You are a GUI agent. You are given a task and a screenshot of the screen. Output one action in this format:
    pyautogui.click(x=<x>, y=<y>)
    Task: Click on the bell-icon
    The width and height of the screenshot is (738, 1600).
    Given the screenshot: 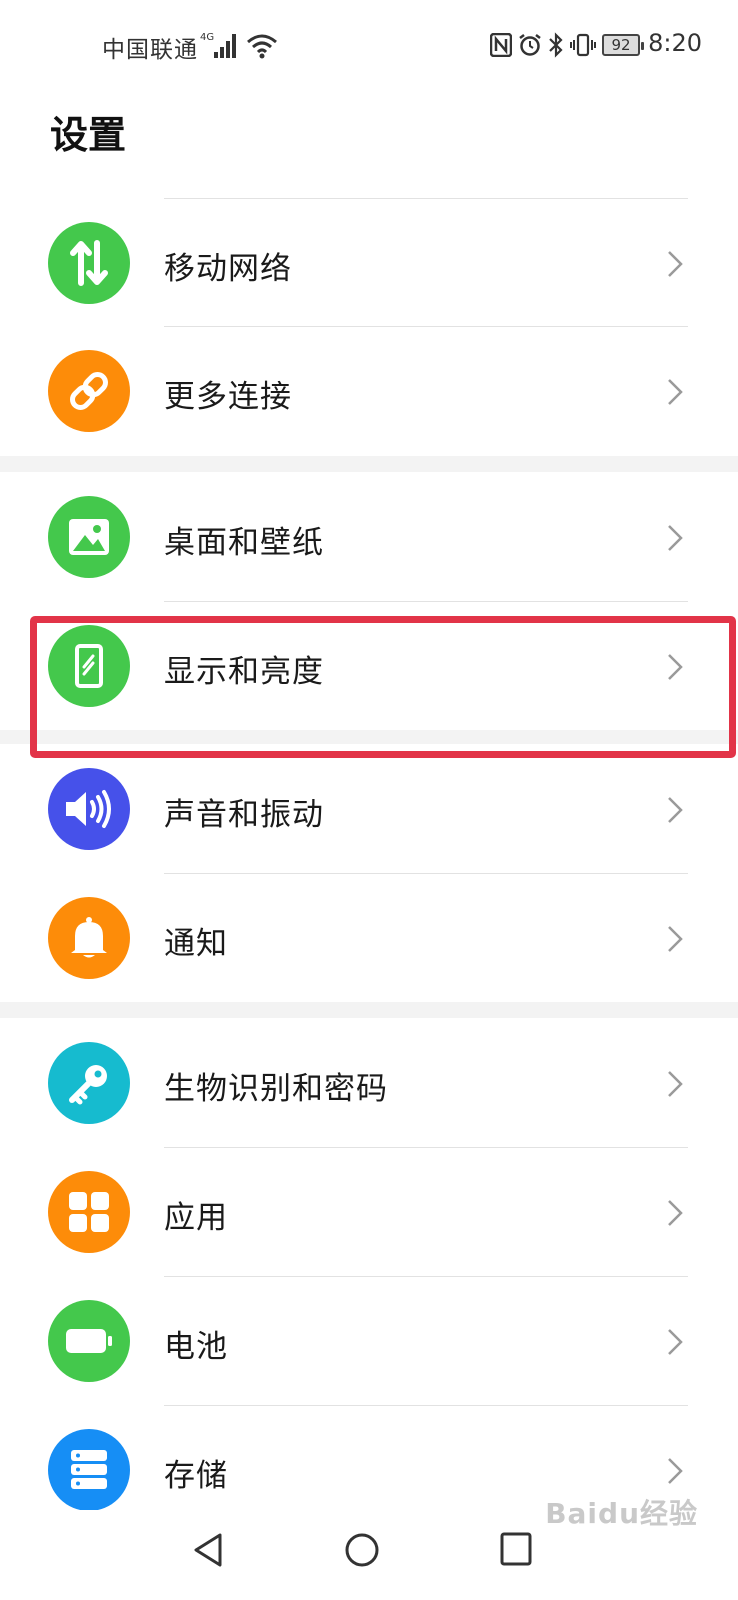 What is the action you would take?
    pyautogui.click(x=89, y=938)
    